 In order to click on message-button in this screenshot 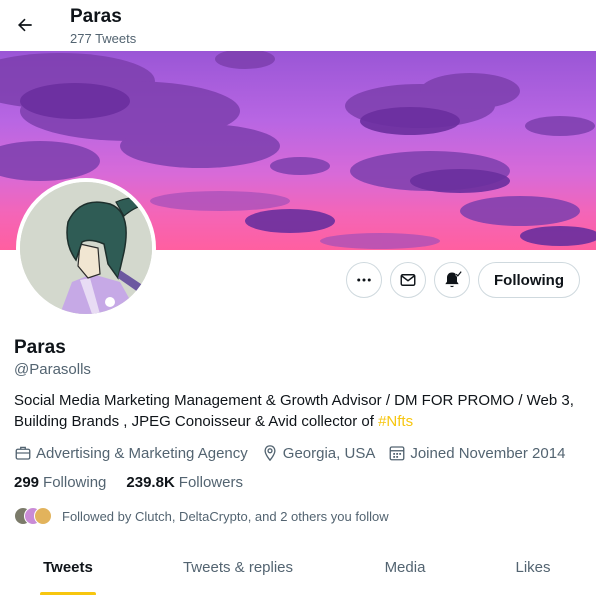, I will do `click(408, 280)`.